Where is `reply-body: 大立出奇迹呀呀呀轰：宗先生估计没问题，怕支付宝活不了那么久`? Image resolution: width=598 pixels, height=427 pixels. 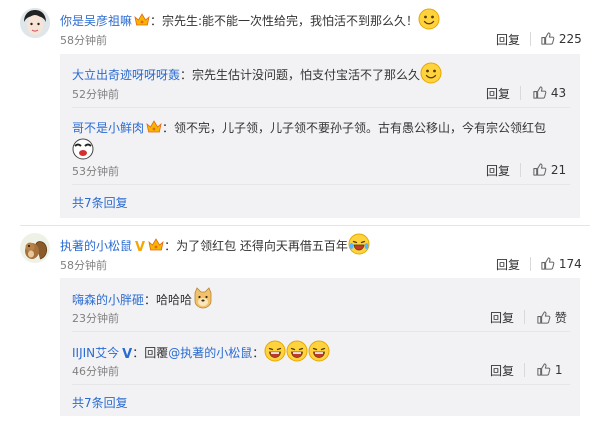
reply-body: 大立出奇迹呀呀呀轰：宗先生估计没问题，怕支付宝活不了那么久 is located at coordinates (257, 73).